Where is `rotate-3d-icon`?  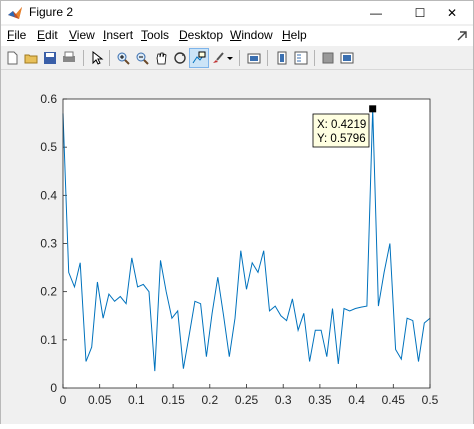 rotate-3d-icon is located at coordinates (180, 58).